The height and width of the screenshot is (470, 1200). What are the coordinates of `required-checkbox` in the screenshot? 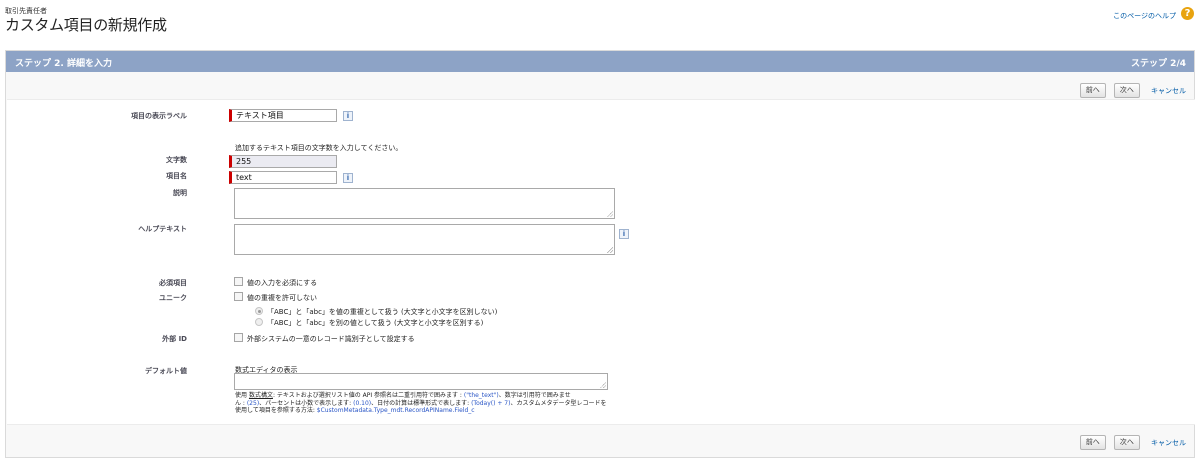 It's located at (238, 281).